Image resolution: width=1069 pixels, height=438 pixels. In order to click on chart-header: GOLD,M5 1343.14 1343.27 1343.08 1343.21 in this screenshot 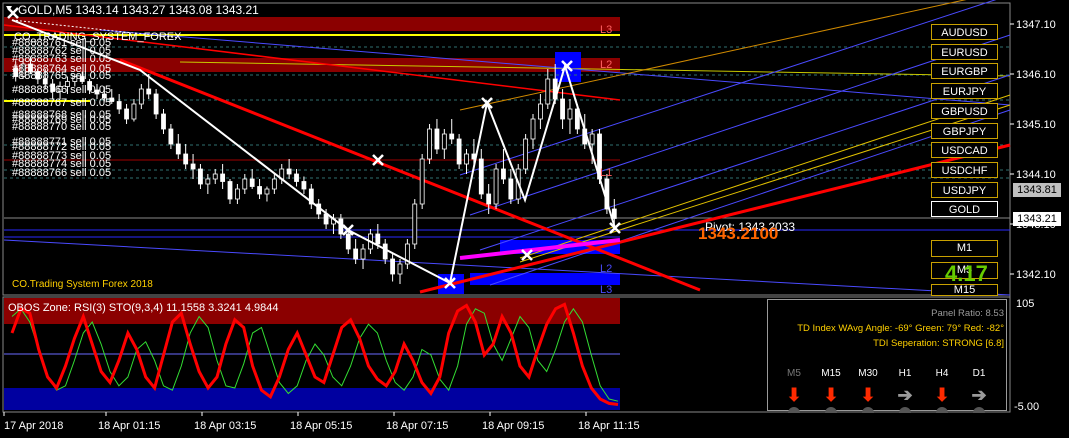, I will do `click(138, 10)`.